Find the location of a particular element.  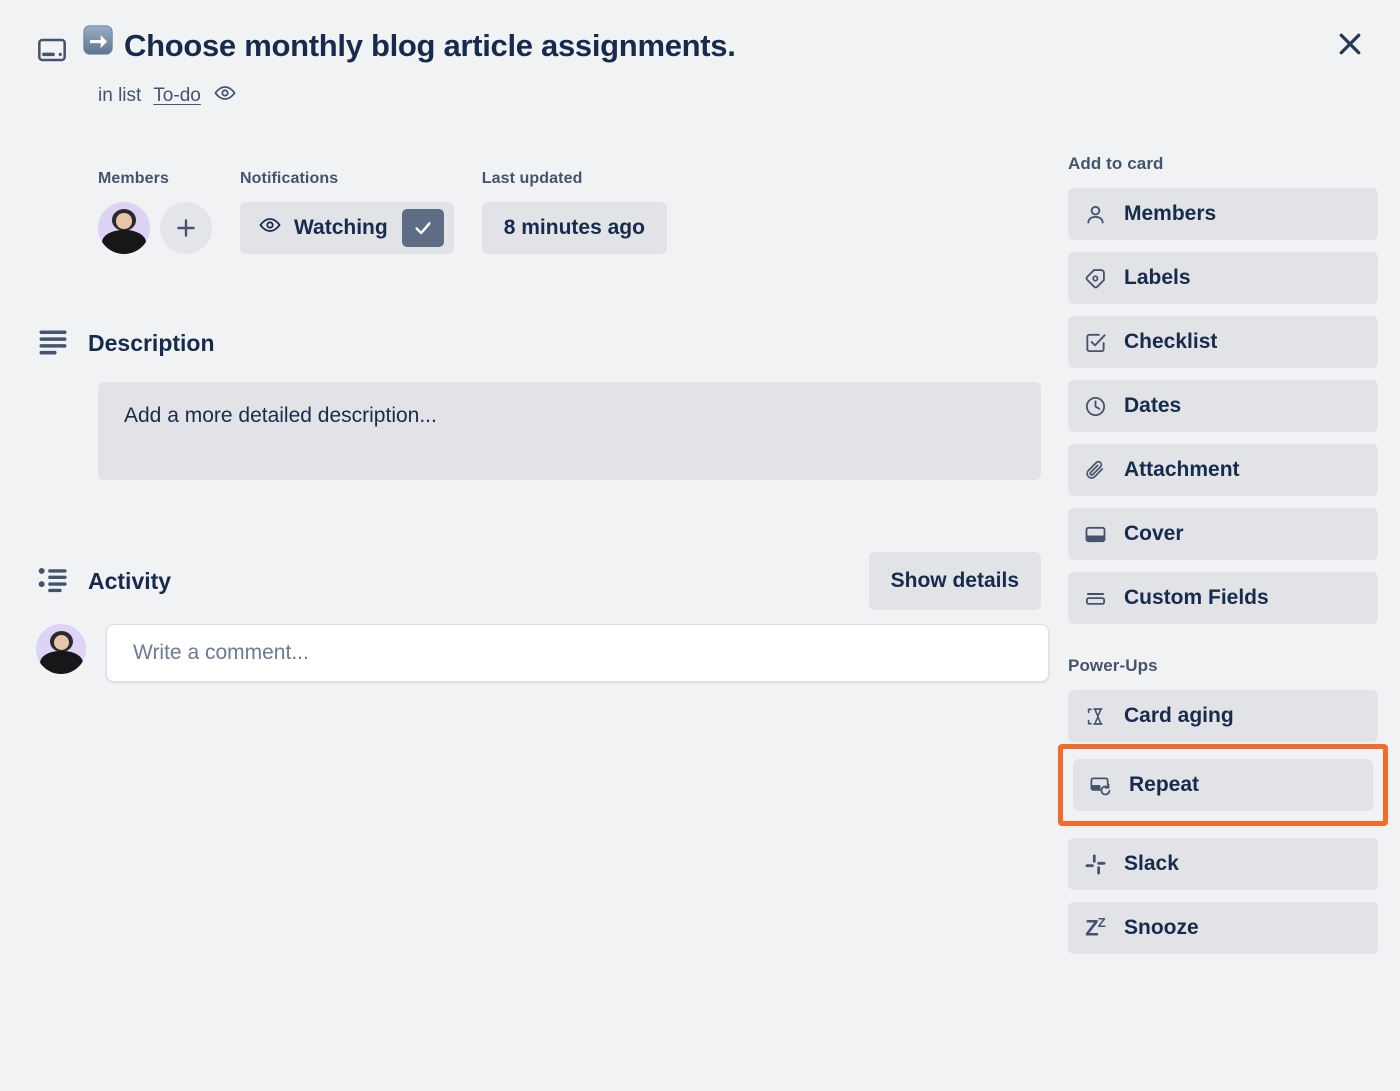

repeat-icon is located at coordinates (1100, 785).